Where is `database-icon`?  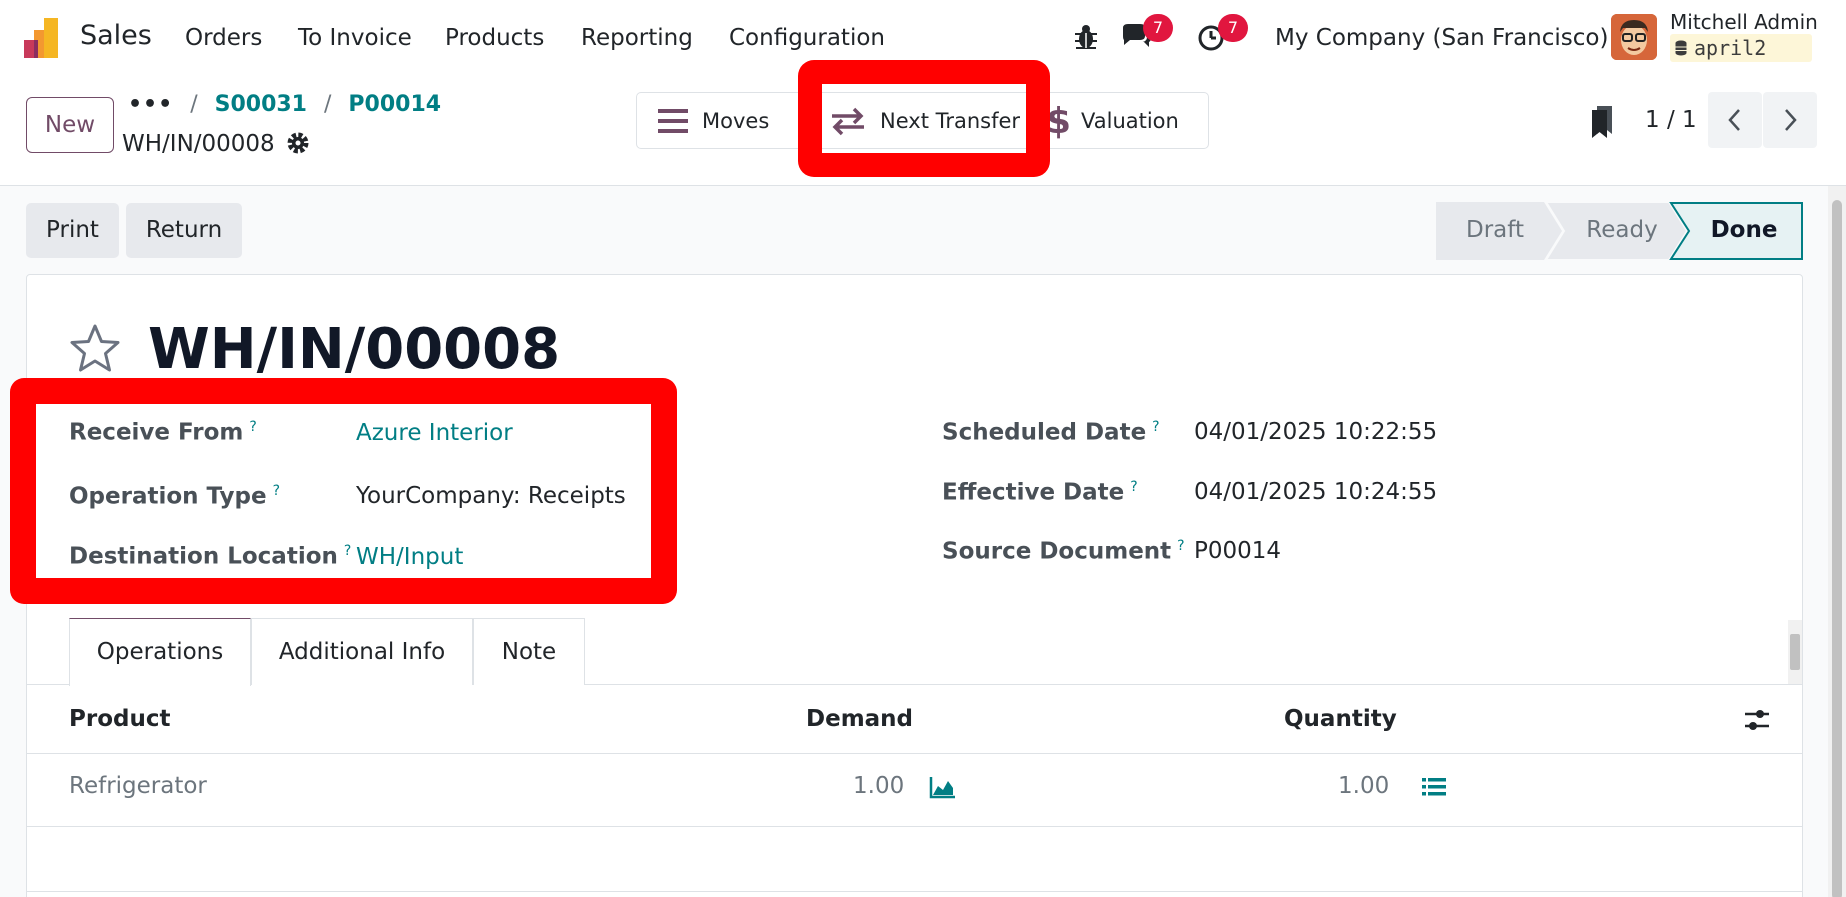 database-icon is located at coordinates (1681, 48).